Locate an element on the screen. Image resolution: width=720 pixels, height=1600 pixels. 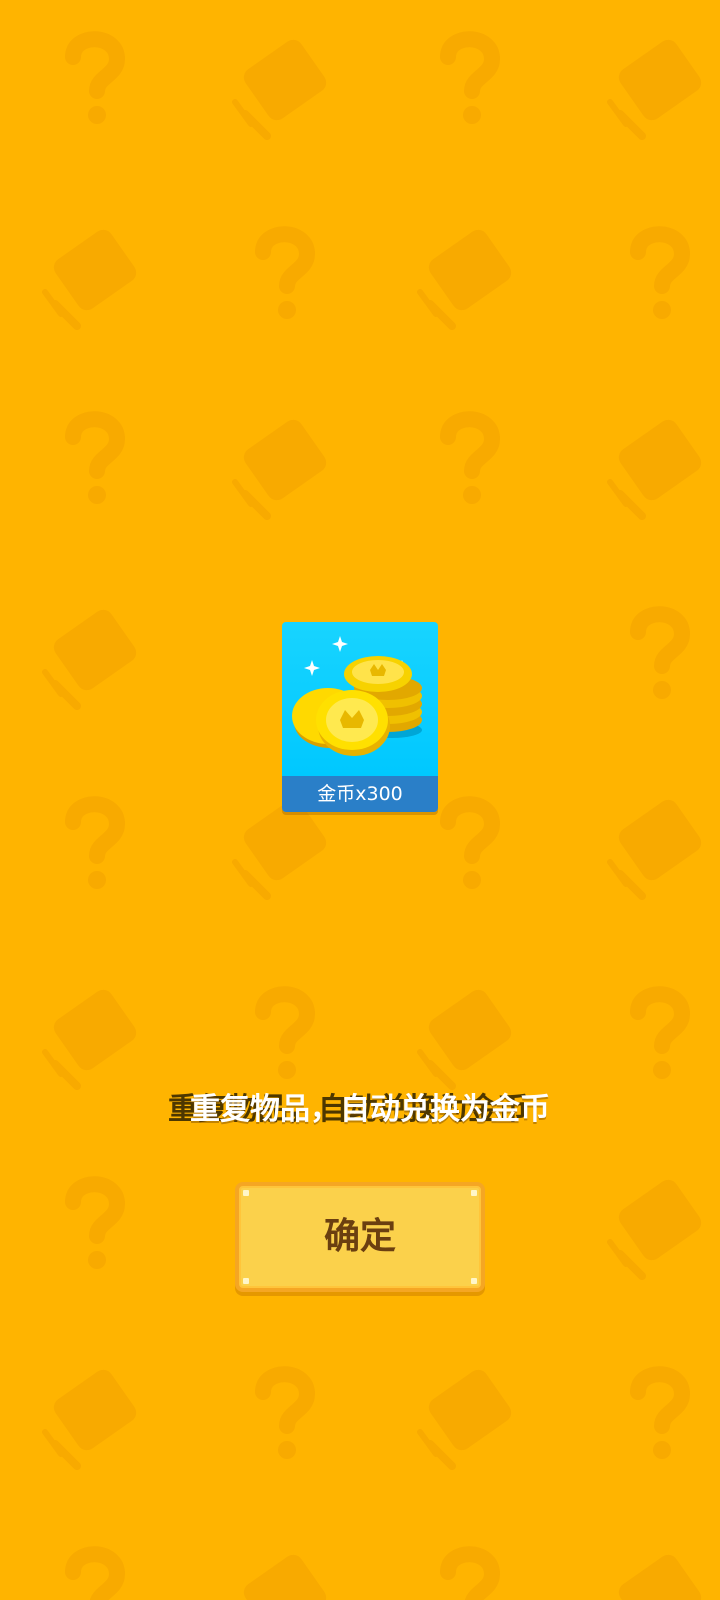
reward-card: 金币x300 is located at coordinates (360, 717).